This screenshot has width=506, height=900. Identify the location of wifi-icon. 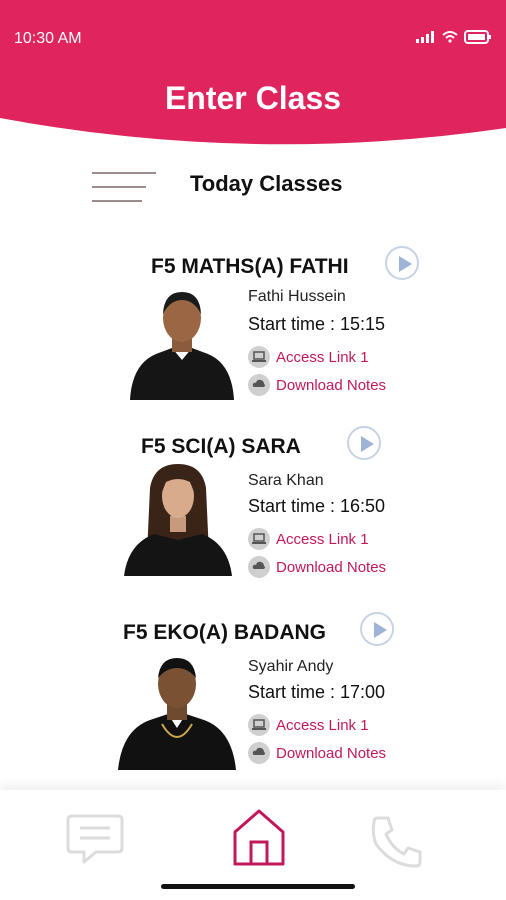
(450, 37).